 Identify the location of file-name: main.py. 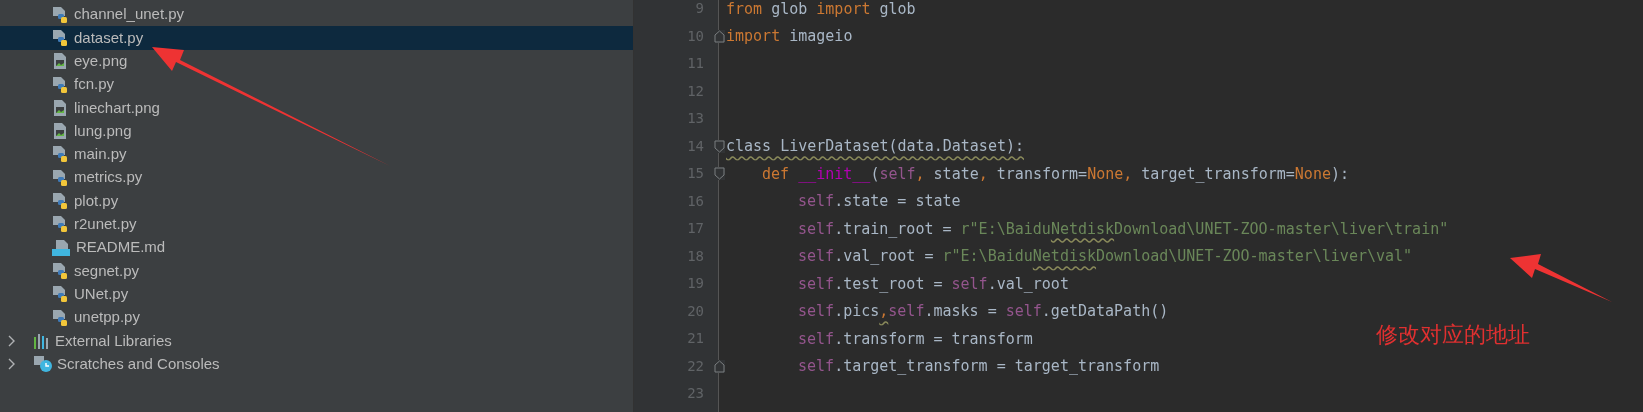
(100, 154).